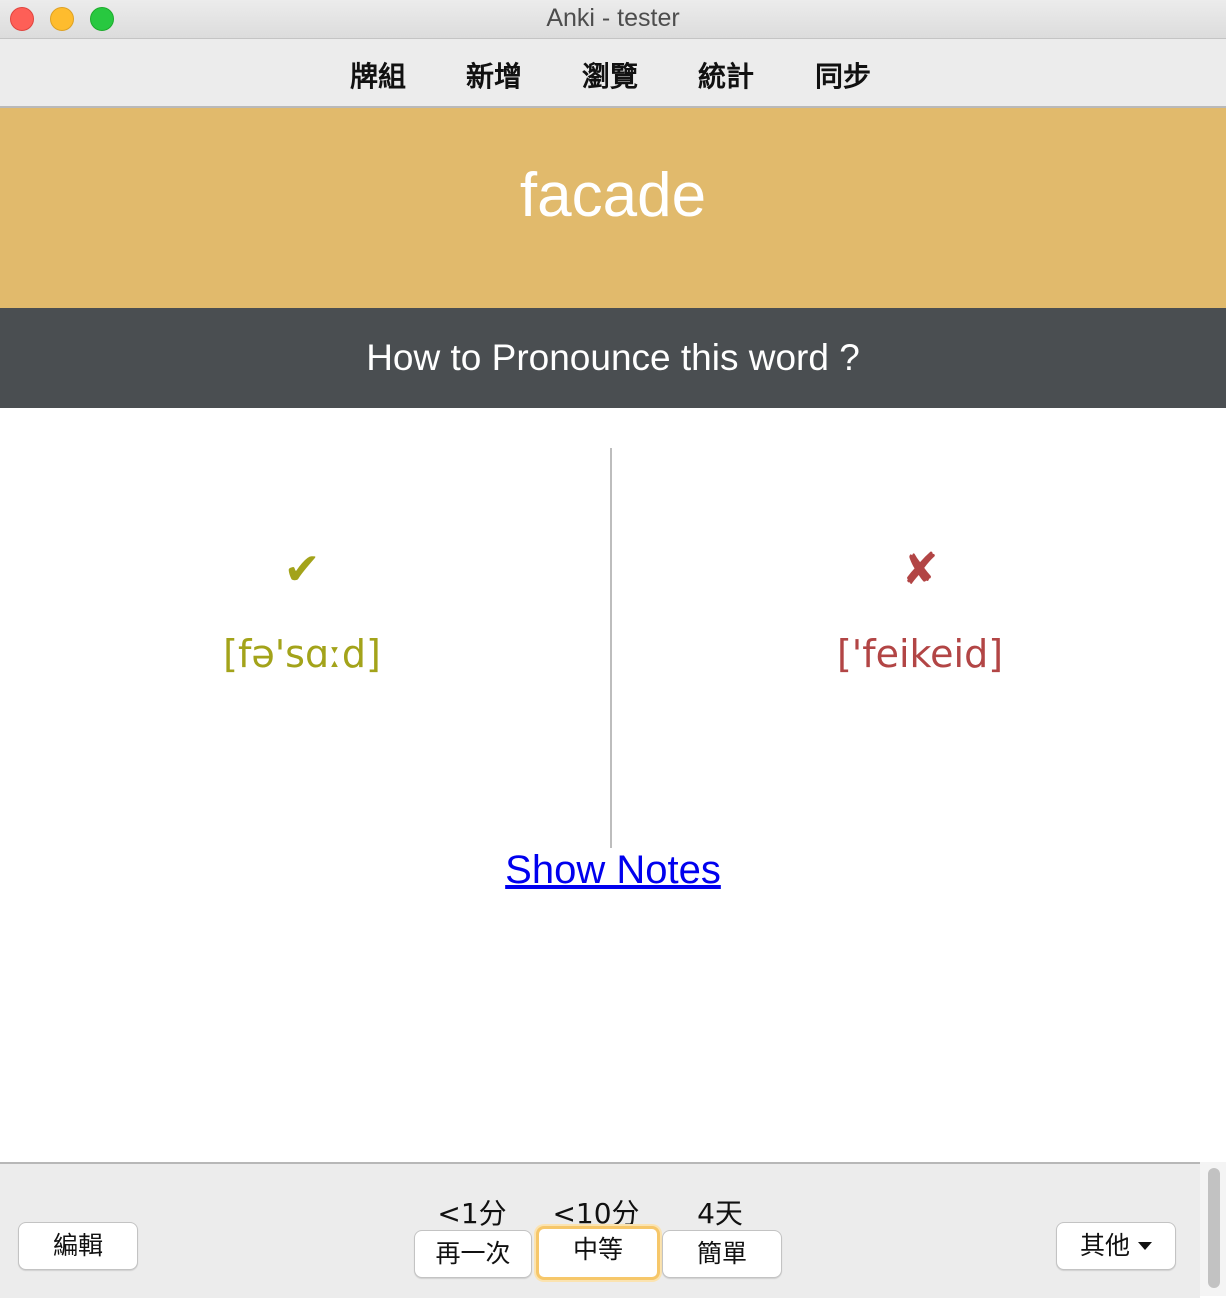 Image resolution: width=1226 pixels, height=1298 pixels. I want to click on title-bar: Anki - tester, so click(613, 19).